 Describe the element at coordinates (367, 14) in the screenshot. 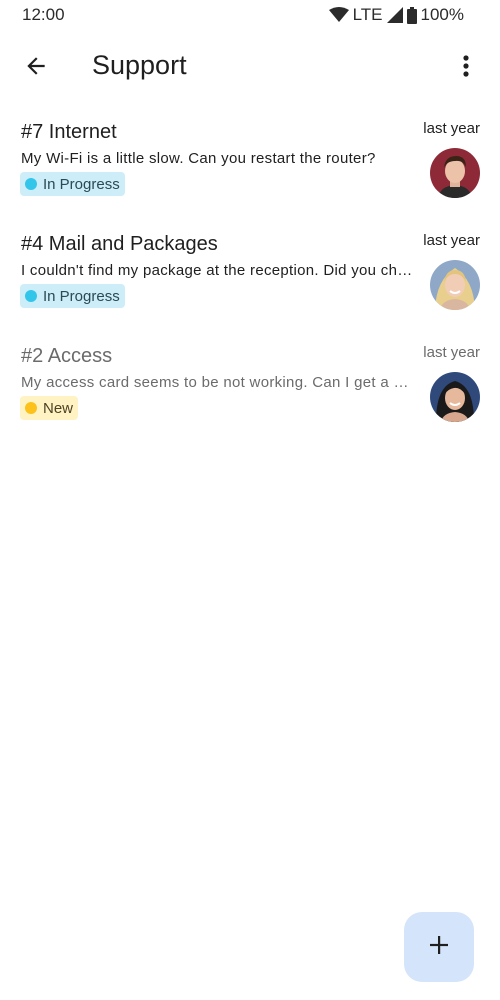

I see `network-label: LTE` at that location.